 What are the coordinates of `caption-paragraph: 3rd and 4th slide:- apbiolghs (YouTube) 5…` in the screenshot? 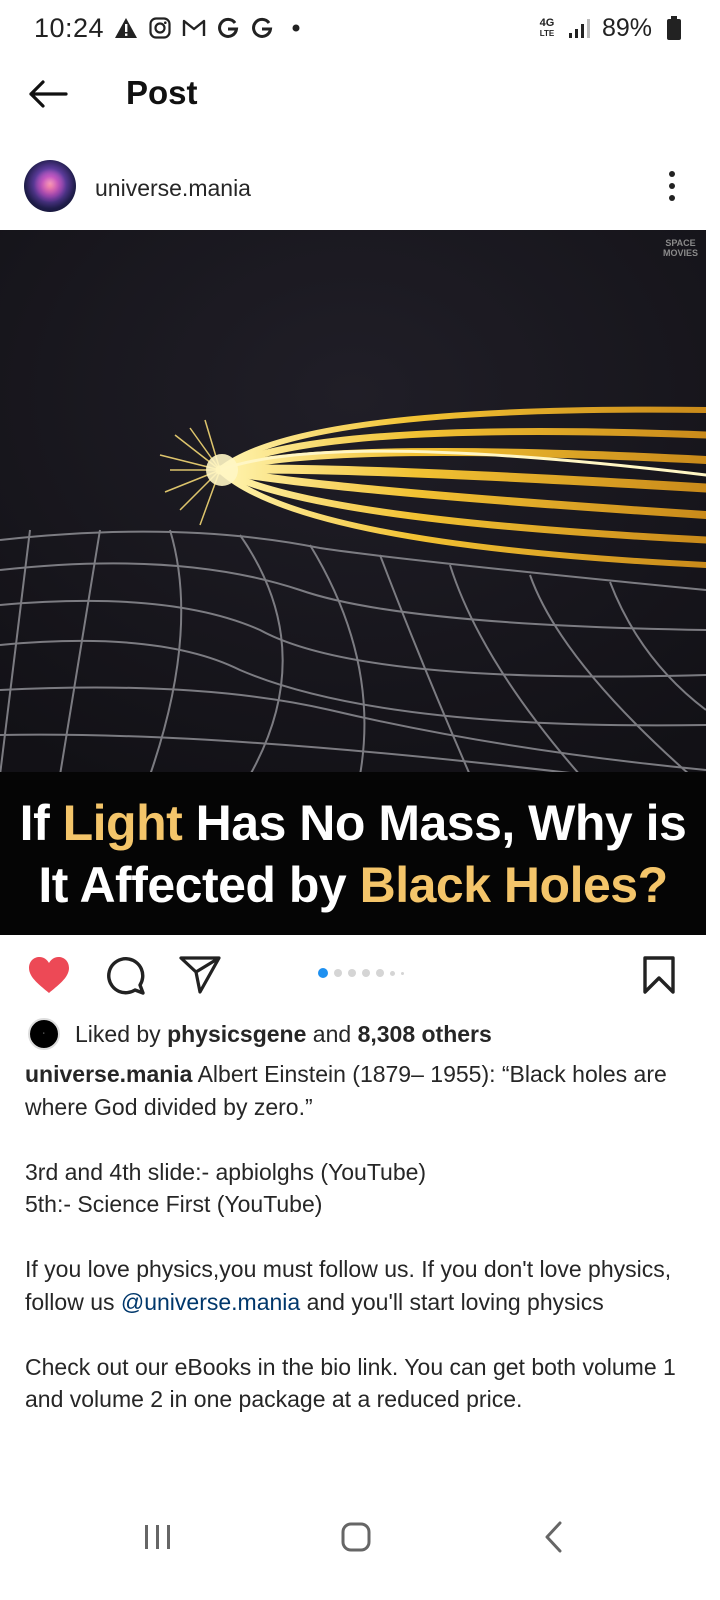 It's located at (355, 1188).